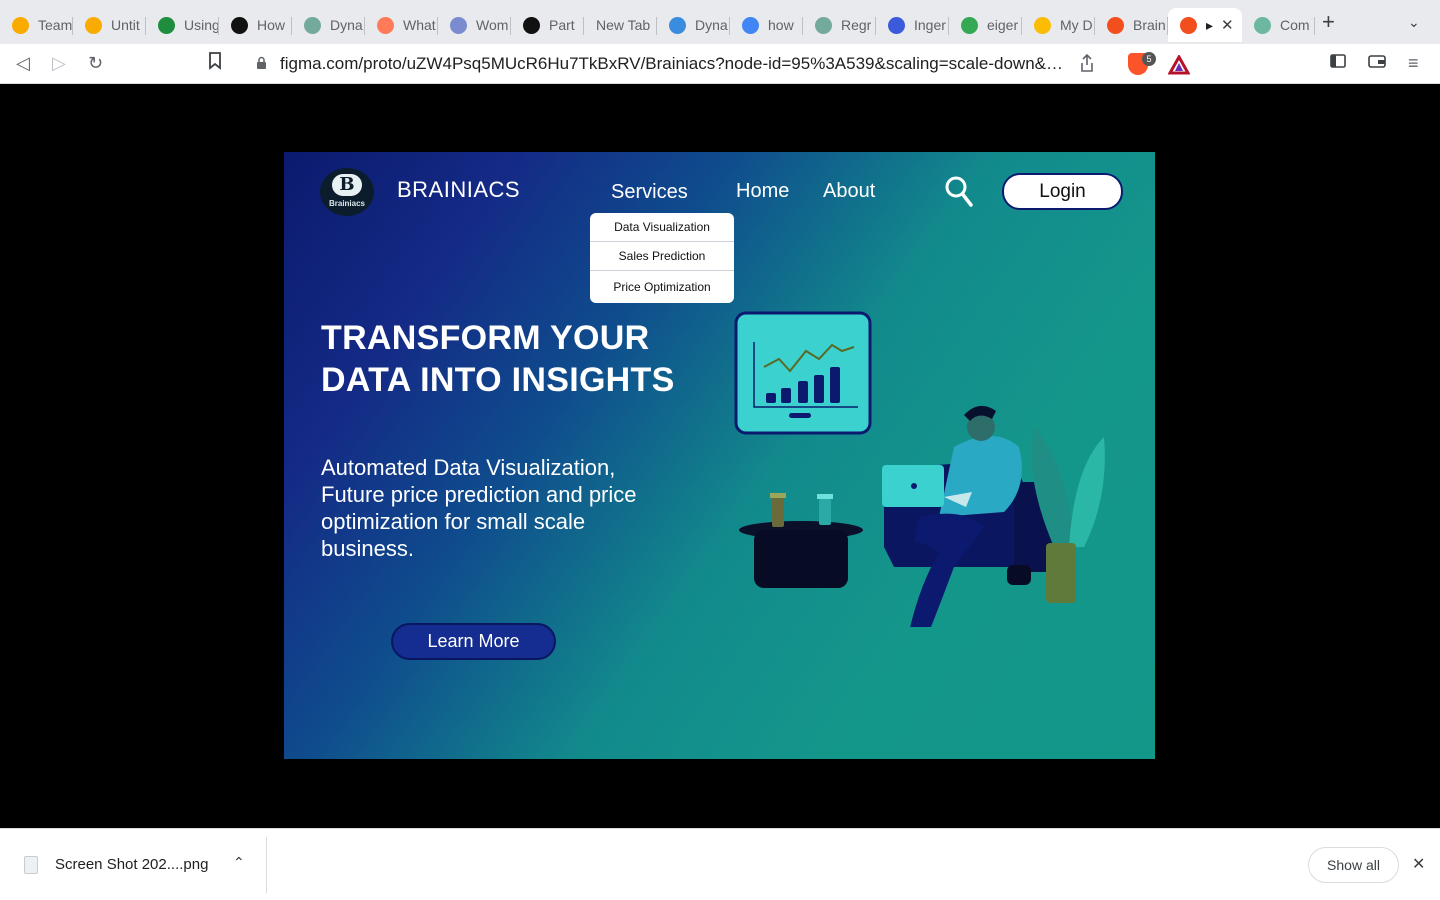 This screenshot has height=900, width=1440. What do you see at coordinates (459, 189) in the screenshot?
I see `brand-name: BRAINIACS` at bounding box center [459, 189].